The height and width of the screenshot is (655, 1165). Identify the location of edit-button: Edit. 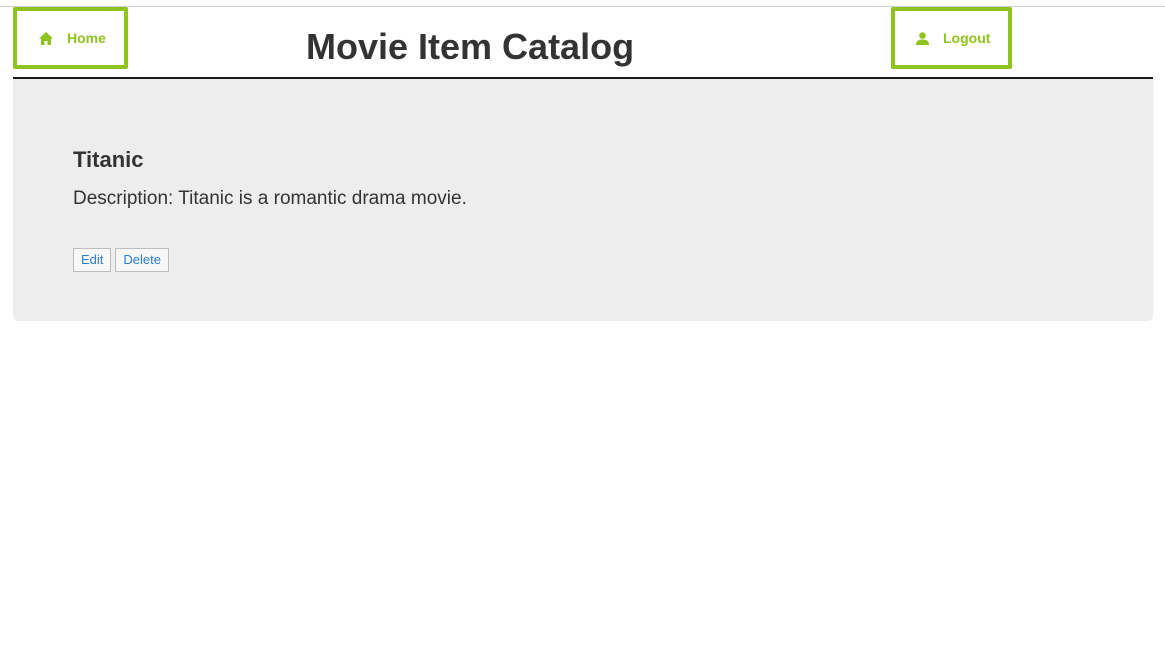
(92, 260).